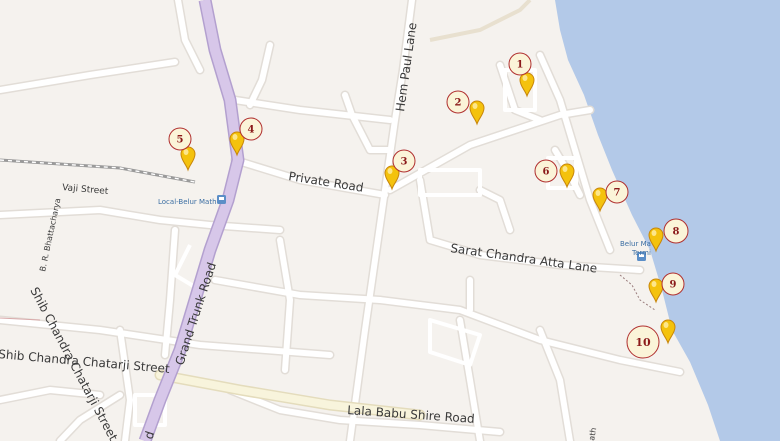 This screenshot has height=441, width=780. Describe the element at coordinates (676, 232) in the screenshot. I see `marker-number-label: 8` at that location.